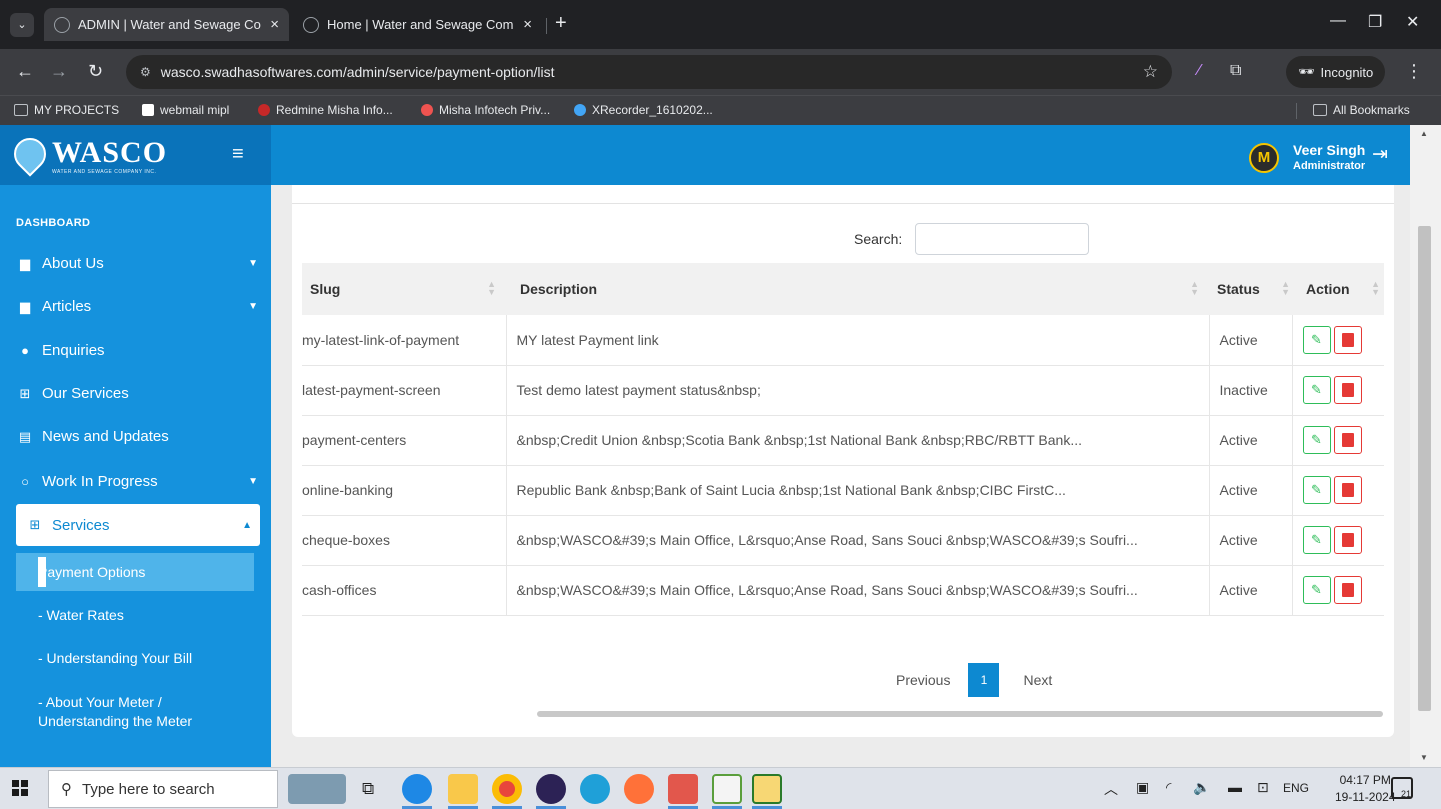 The width and height of the screenshot is (1441, 809). I want to click on sidebar-item-articles: ▆ Articles ▼, so click(138, 306).